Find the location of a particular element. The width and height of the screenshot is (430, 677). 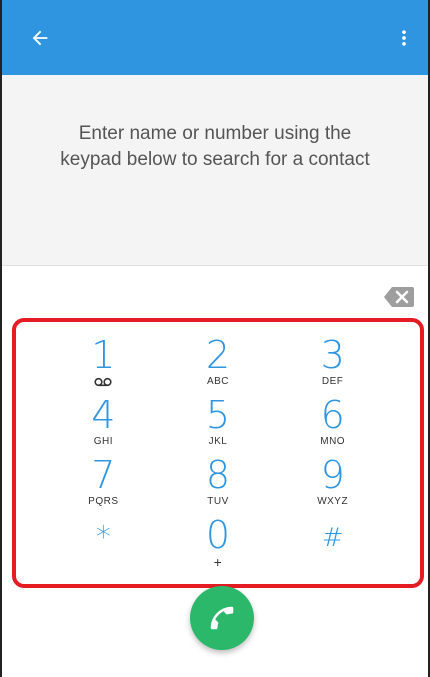

more-options-button is located at coordinates (404, 38).